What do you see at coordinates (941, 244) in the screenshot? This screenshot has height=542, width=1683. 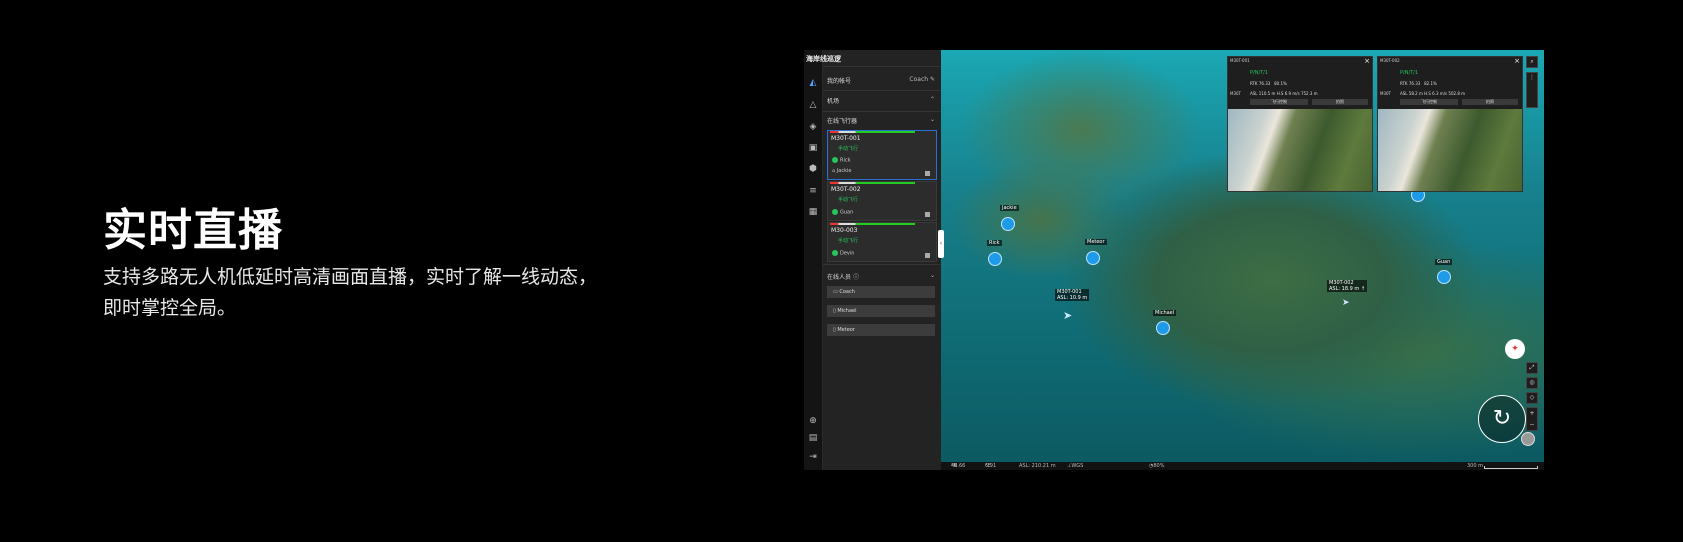 I see `collapse-panel-handle: ‹` at bounding box center [941, 244].